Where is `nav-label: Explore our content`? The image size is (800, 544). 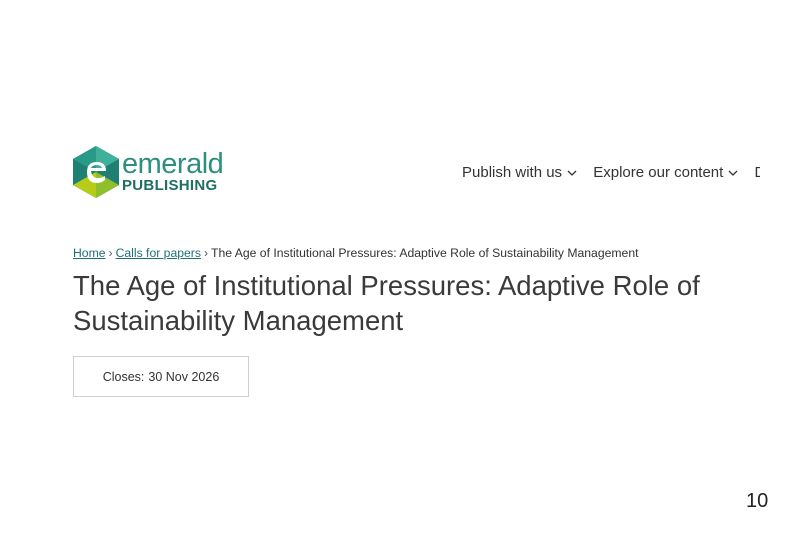 nav-label: Explore our content is located at coordinates (658, 172).